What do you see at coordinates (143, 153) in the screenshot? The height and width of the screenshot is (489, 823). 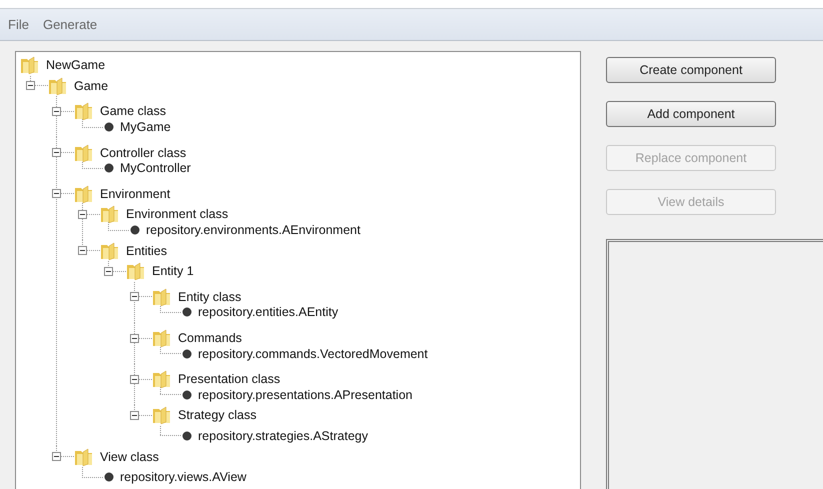 I see `tree-item: Controller class` at bounding box center [143, 153].